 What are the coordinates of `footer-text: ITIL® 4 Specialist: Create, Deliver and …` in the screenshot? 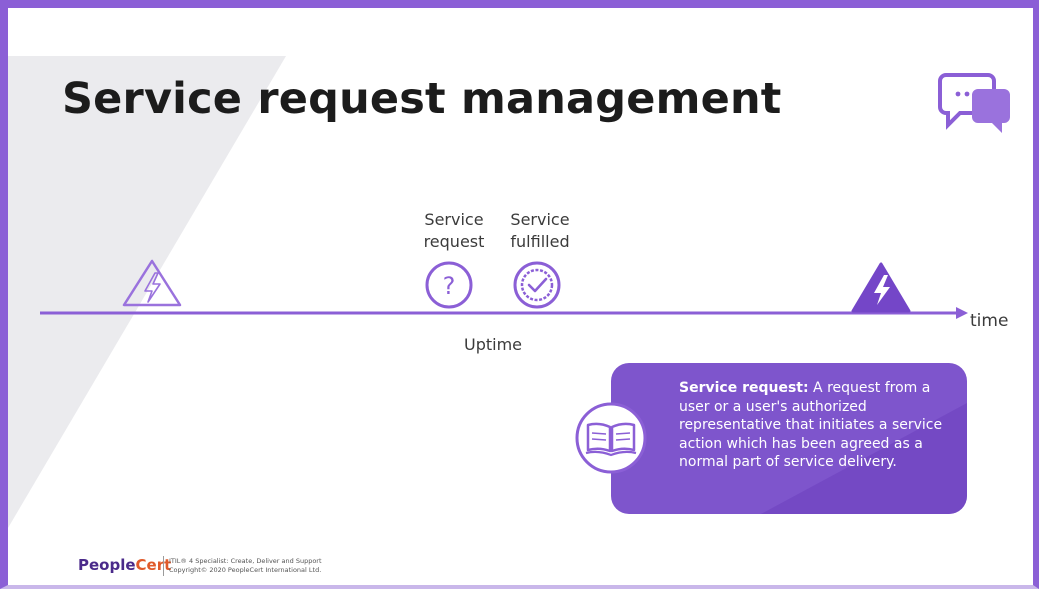 It's located at (245, 566).